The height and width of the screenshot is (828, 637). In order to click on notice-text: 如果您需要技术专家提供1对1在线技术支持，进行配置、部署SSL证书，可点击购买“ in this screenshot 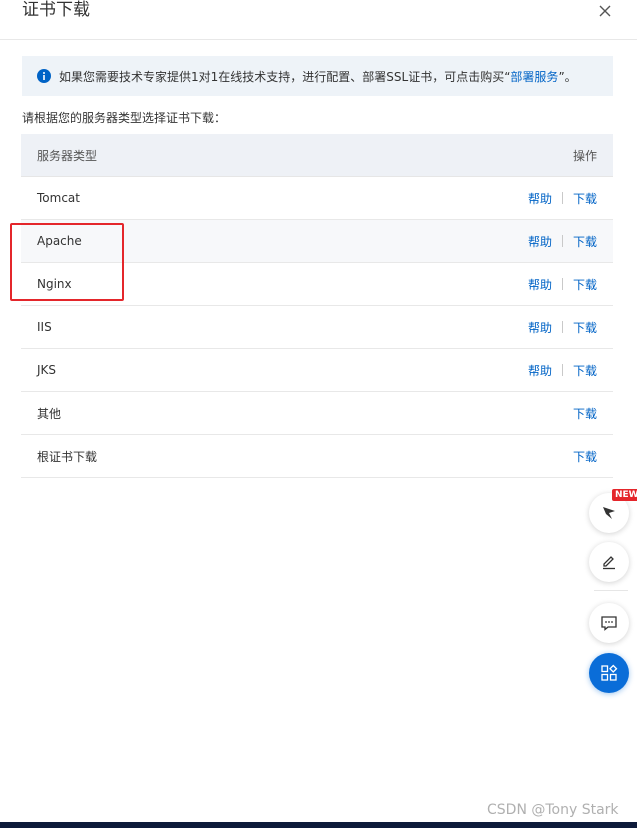, I will do `click(285, 76)`.